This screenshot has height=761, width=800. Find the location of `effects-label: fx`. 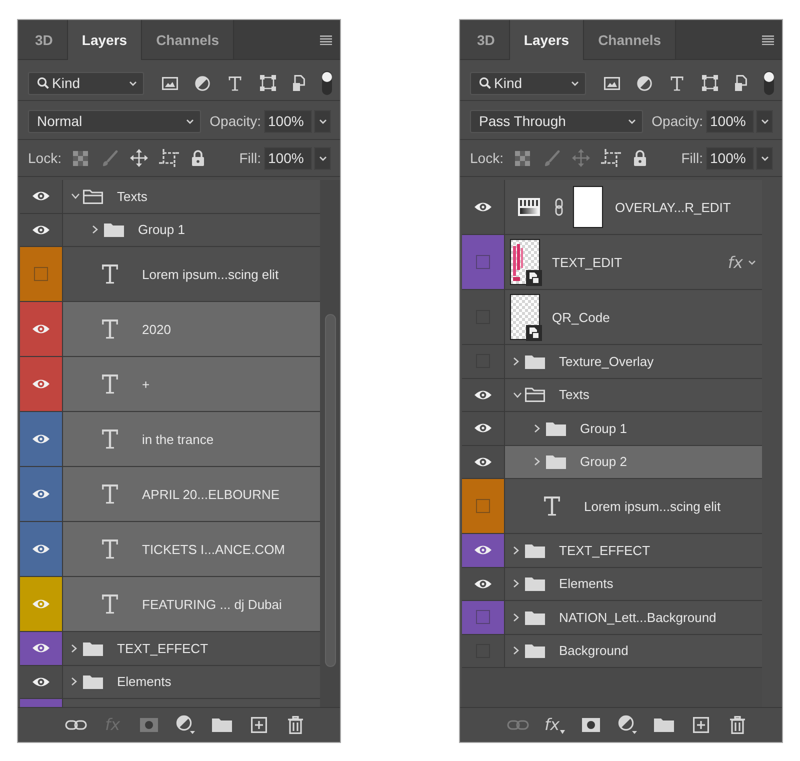

effects-label: fx is located at coordinates (735, 262).